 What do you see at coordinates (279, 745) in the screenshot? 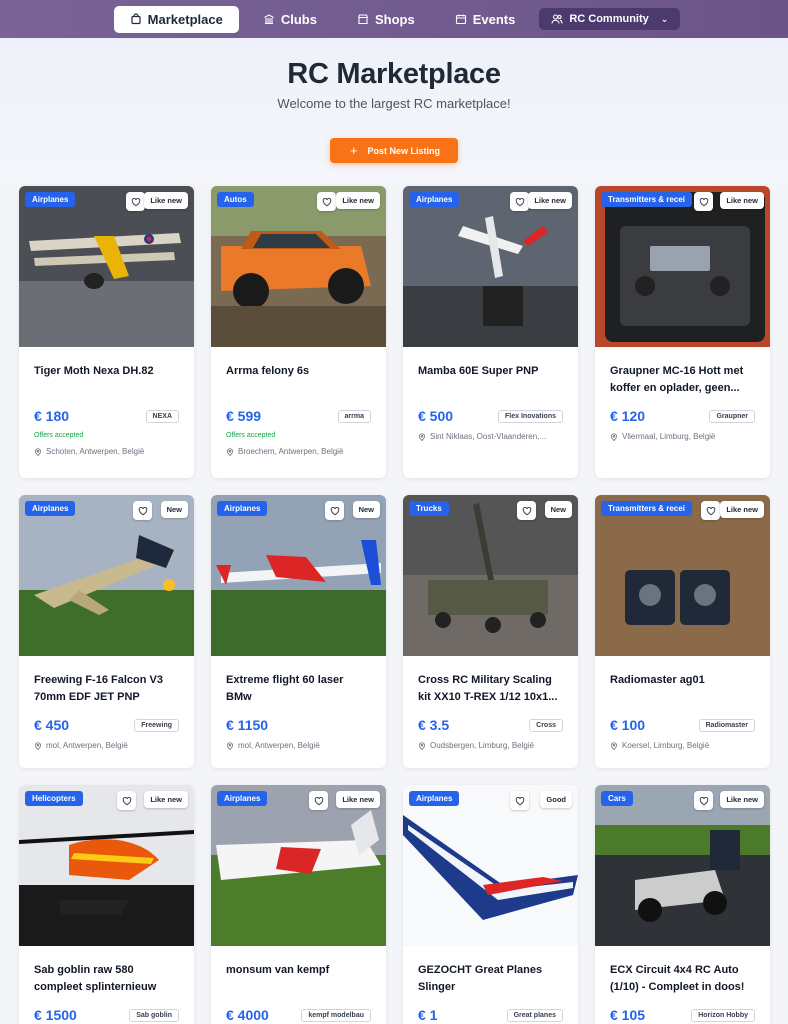
I see `location-text: mol, Antwerpen, België` at bounding box center [279, 745].